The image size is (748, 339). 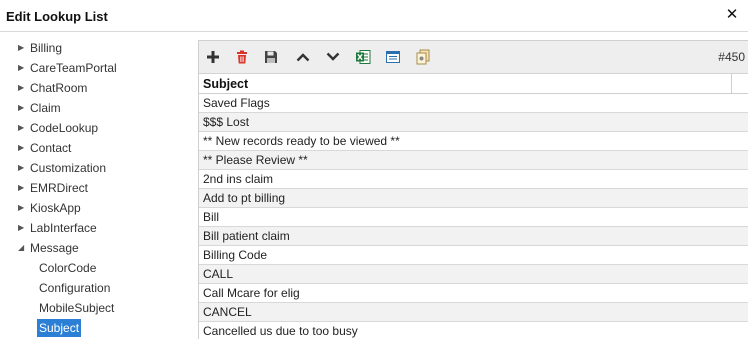 What do you see at coordinates (255, 160) in the screenshot?
I see `subject-cell: ** Please Review **` at bounding box center [255, 160].